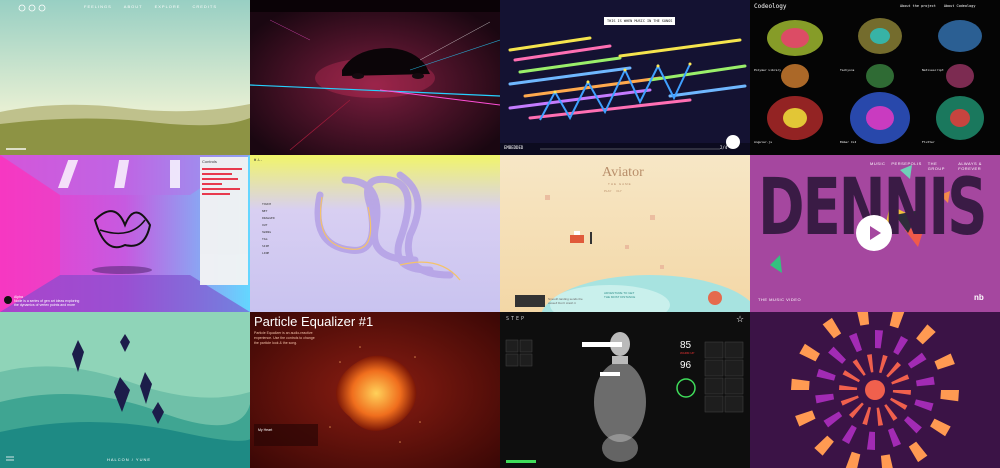 Image resolution: width=1000 pixels, height=468 pixels. Describe the element at coordinates (562, 303) in the screenshot. I see `note-line: vessel! Don't crash it` at that location.